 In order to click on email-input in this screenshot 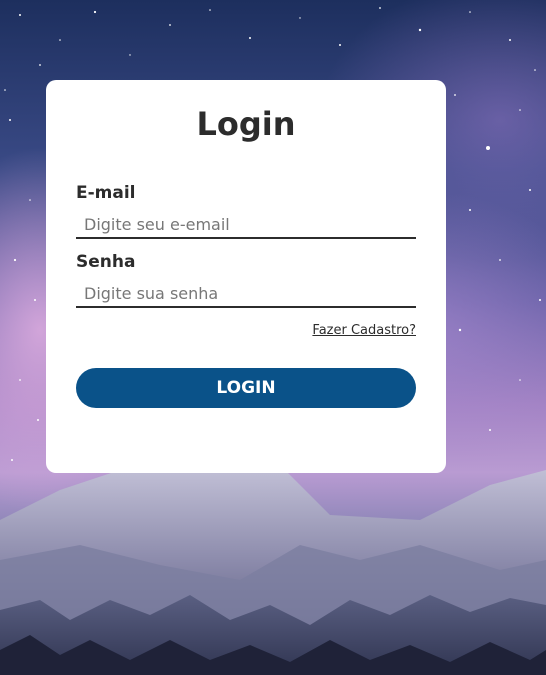, I will do `click(246, 225)`.